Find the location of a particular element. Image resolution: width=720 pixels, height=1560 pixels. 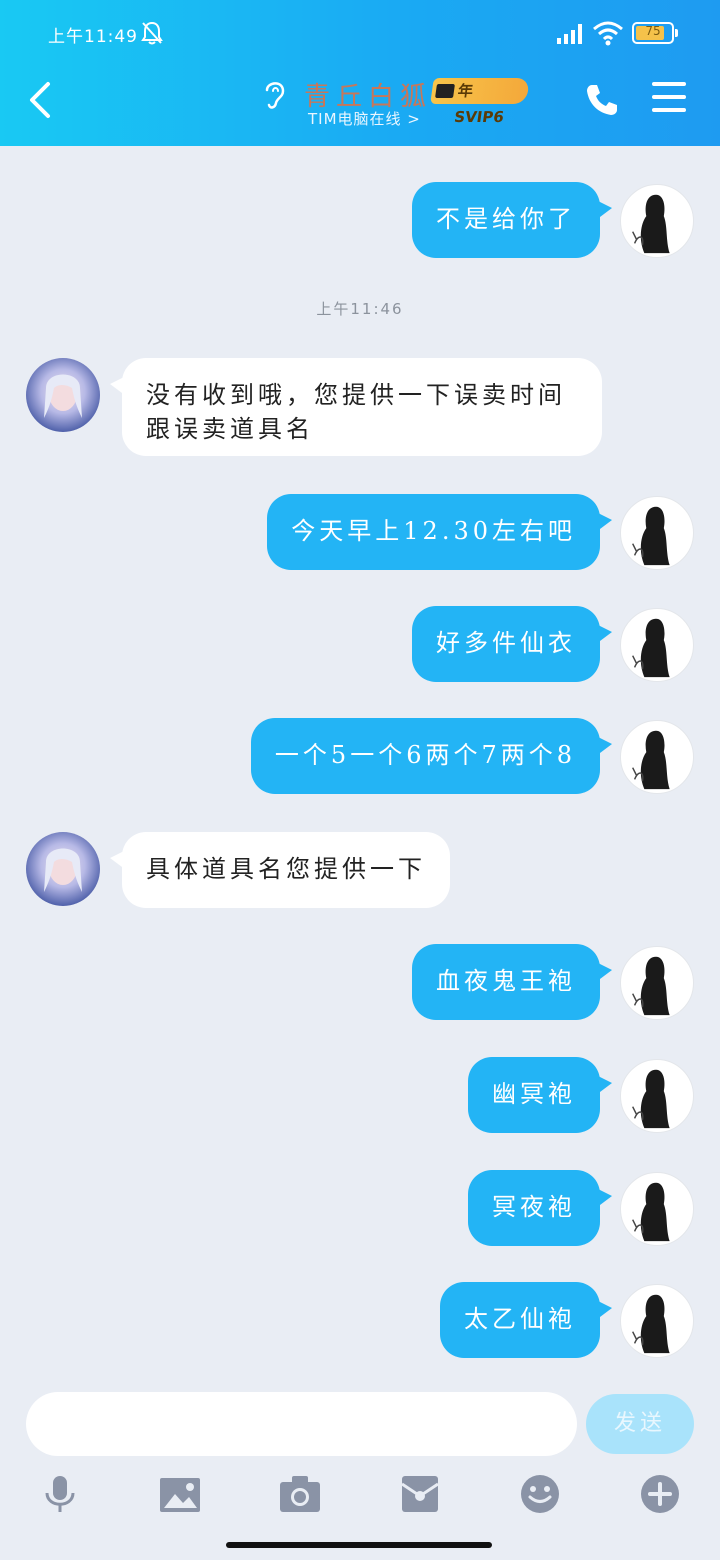

phone-call-button is located at coordinates (602, 100).